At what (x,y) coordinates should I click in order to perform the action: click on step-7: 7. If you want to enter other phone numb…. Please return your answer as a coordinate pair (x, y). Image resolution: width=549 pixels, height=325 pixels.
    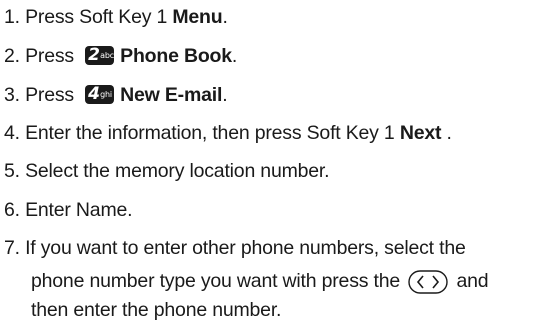
    Looking at the image, I should click on (235, 248).